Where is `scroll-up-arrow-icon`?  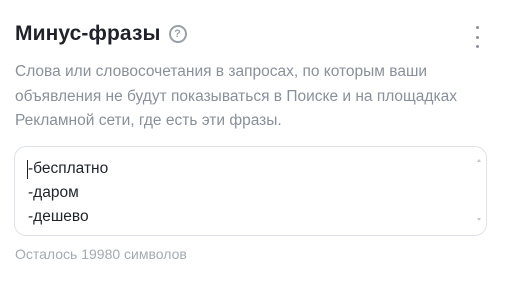
scroll-up-arrow-icon is located at coordinates (479, 160).